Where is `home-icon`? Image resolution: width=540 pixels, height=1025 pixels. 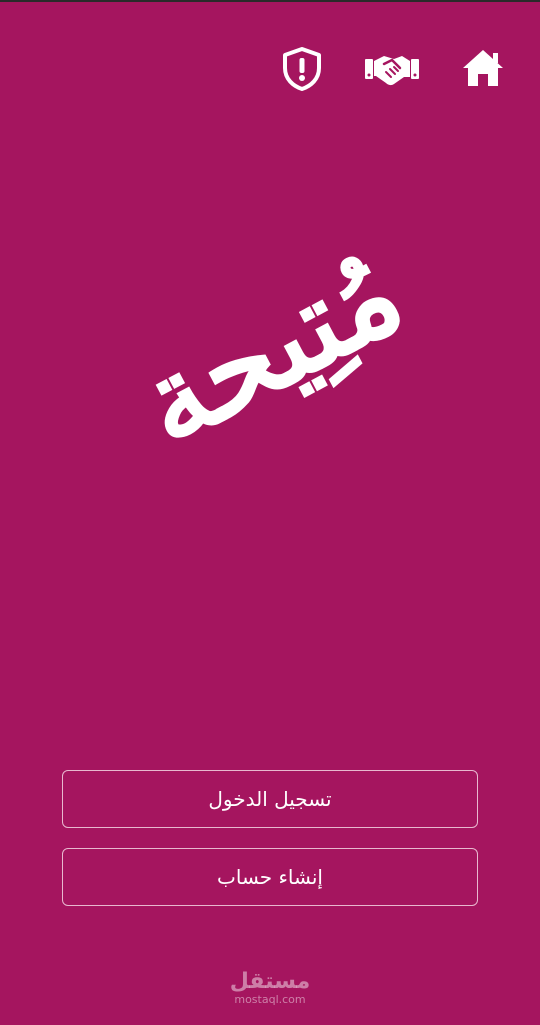 home-icon is located at coordinates (483, 69).